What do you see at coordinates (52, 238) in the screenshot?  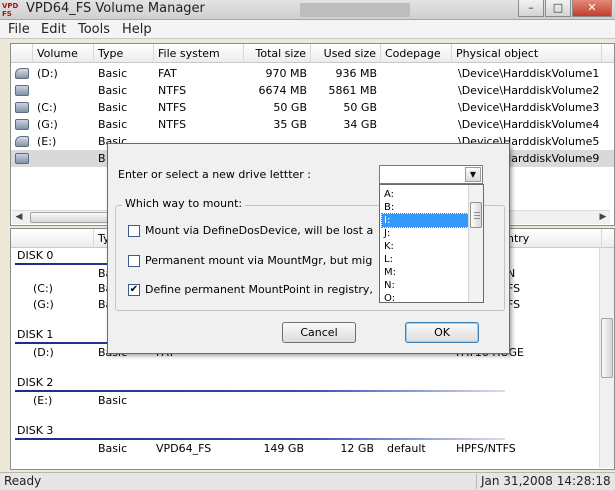 I see `disk-header-blank` at bounding box center [52, 238].